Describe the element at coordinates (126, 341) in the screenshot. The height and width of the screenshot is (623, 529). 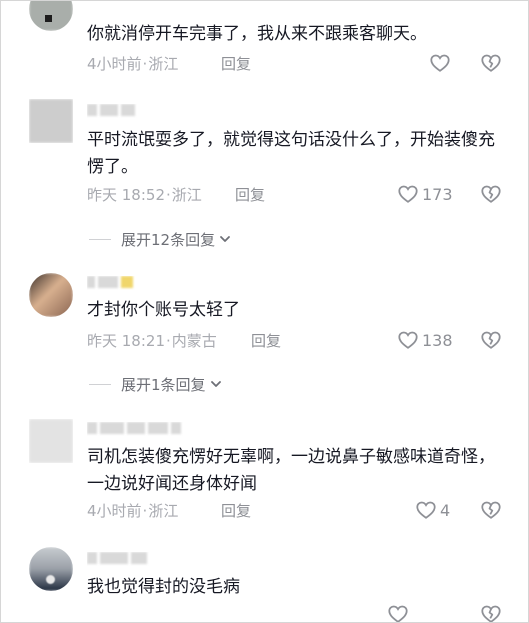
I see `comment-time: 昨天 18:21` at that location.